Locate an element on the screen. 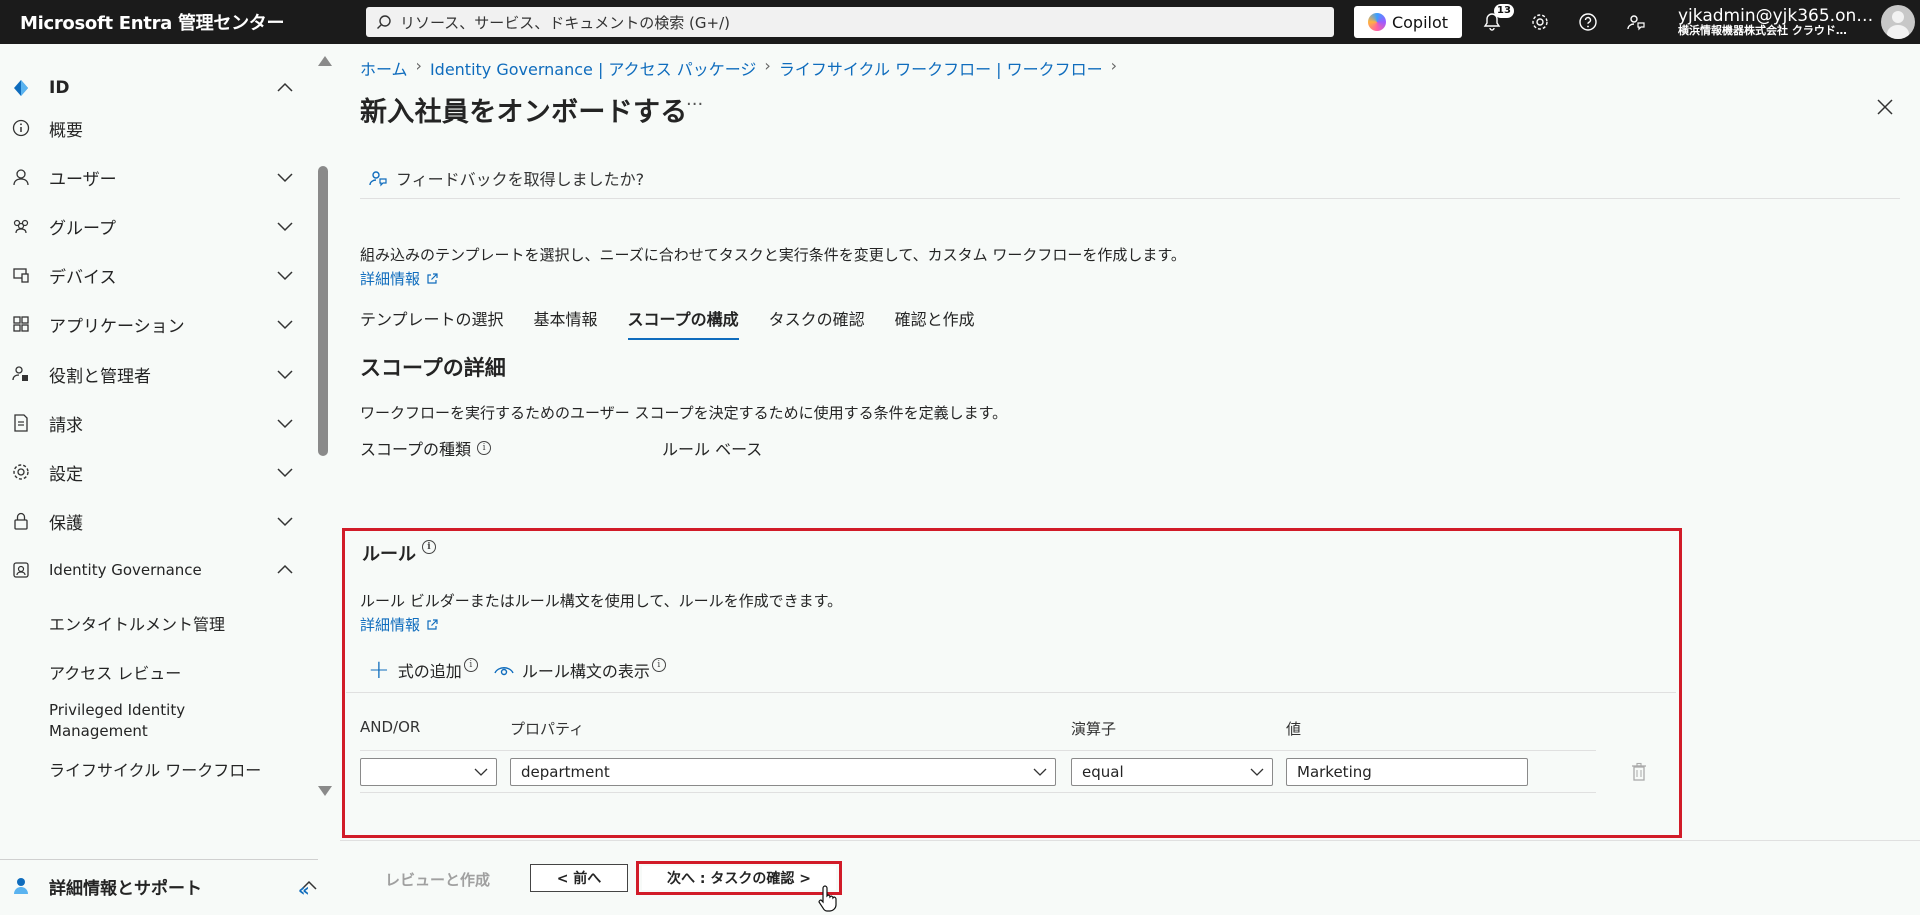 The width and height of the screenshot is (1920, 915). chevron-right-icon: › is located at coordinates (418, 65).